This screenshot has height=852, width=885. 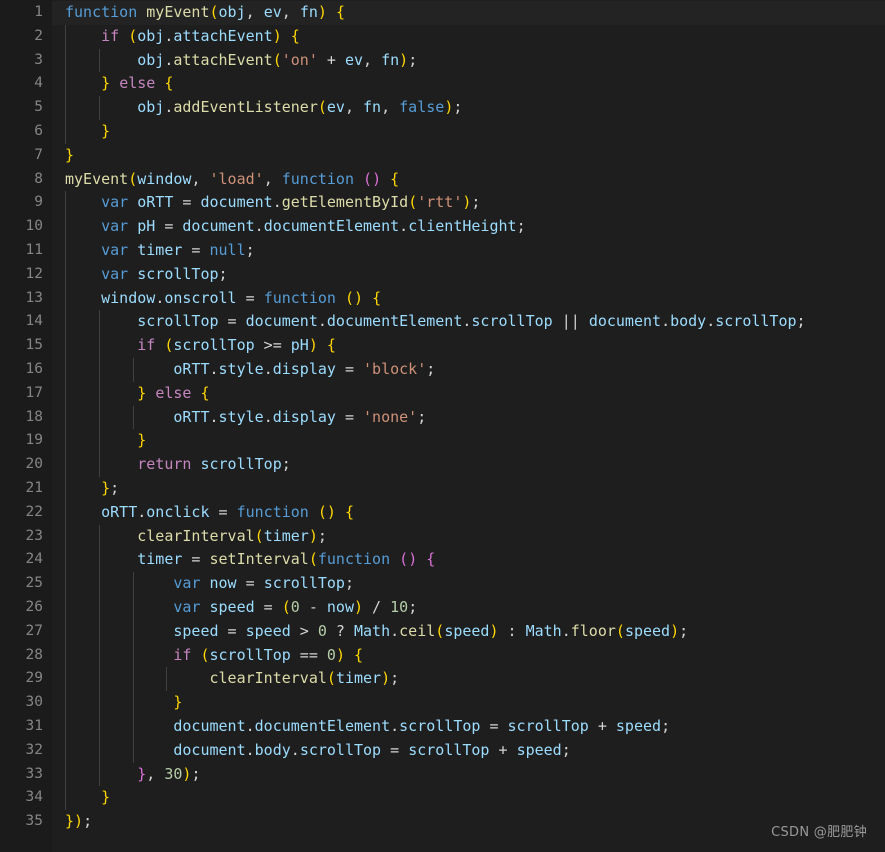 What do you see at coordinates (34, 440) in the screenshot?
I see `line-number: 19` at bounding box center [34, 440].